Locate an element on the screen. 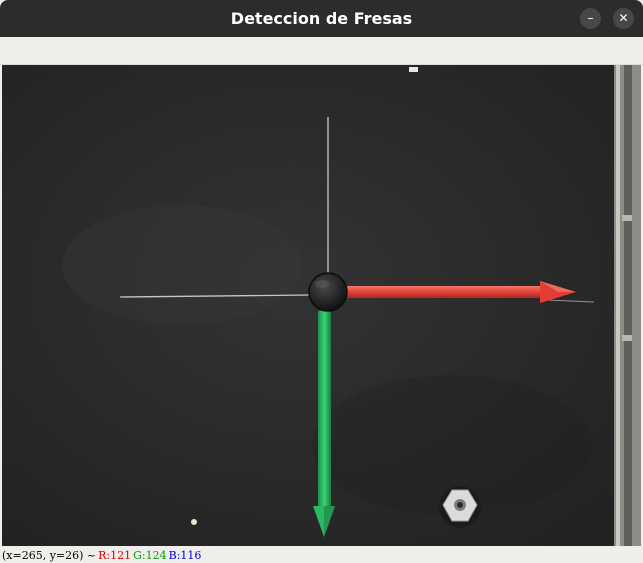 The image size is (643, 563). close-icon: ✕ is located at coordinates (623, 18).